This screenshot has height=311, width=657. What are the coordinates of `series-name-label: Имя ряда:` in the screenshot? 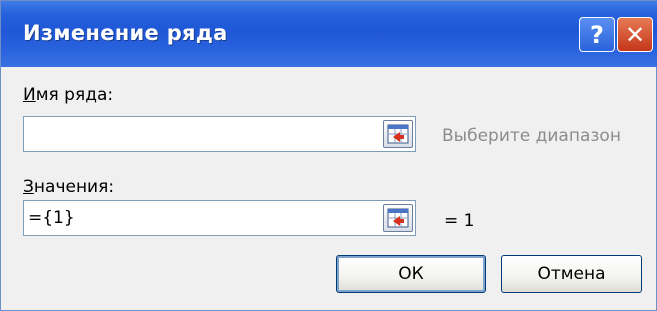 It's located at (68, 95).